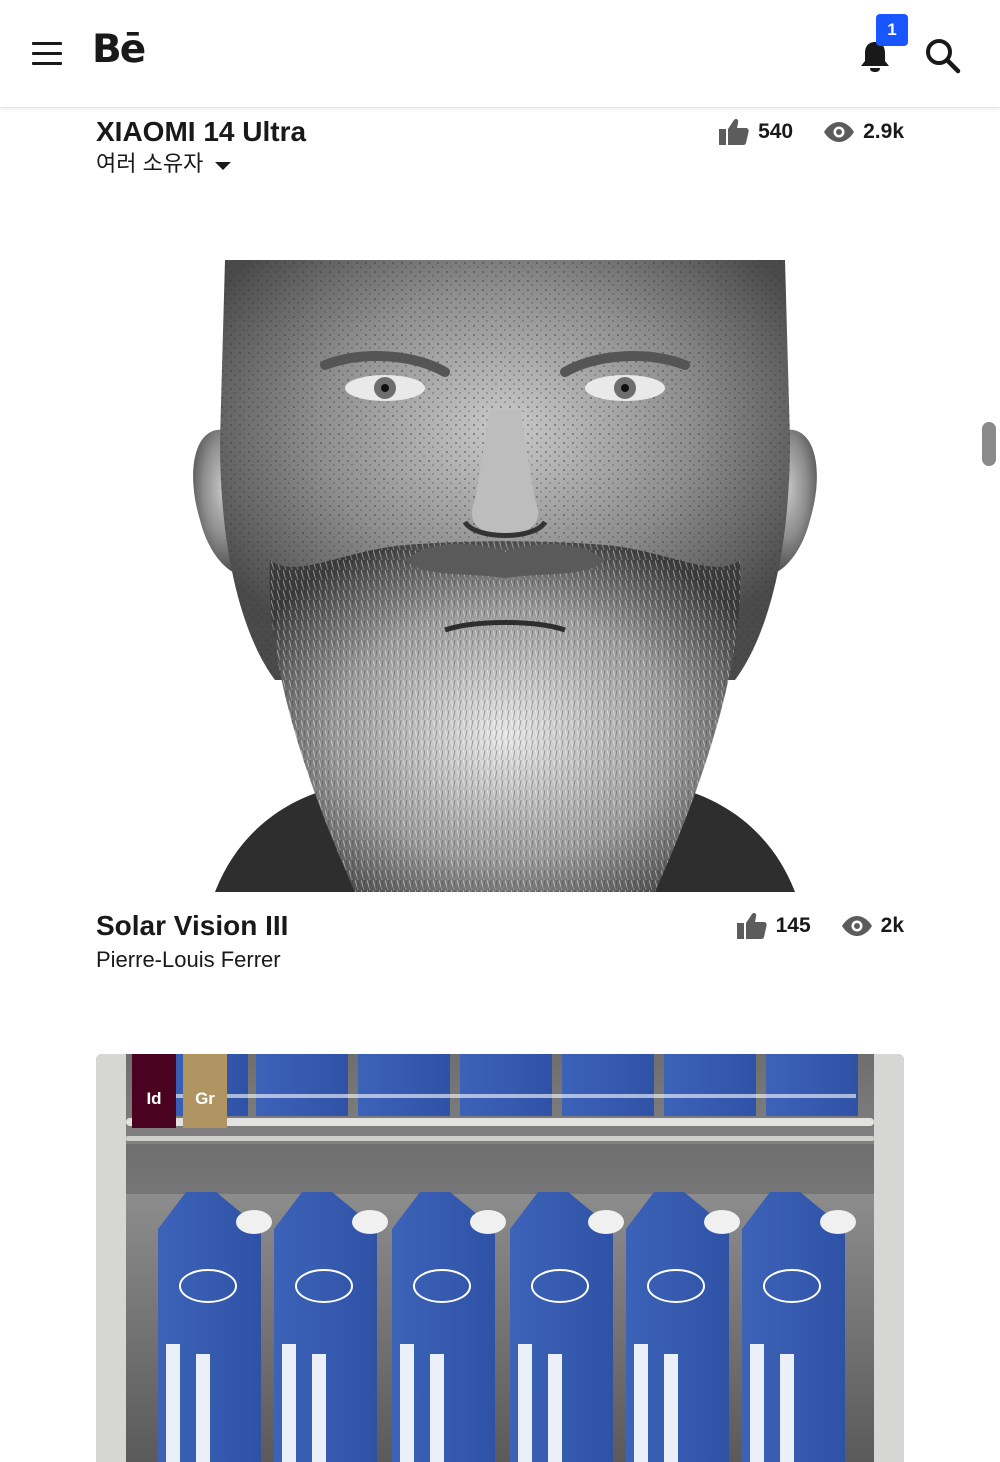 This screenshot has height=1462, width=1000. Describe the element at coordinates (47, 53) in the screenshot. I see `menu-icon` at that location.